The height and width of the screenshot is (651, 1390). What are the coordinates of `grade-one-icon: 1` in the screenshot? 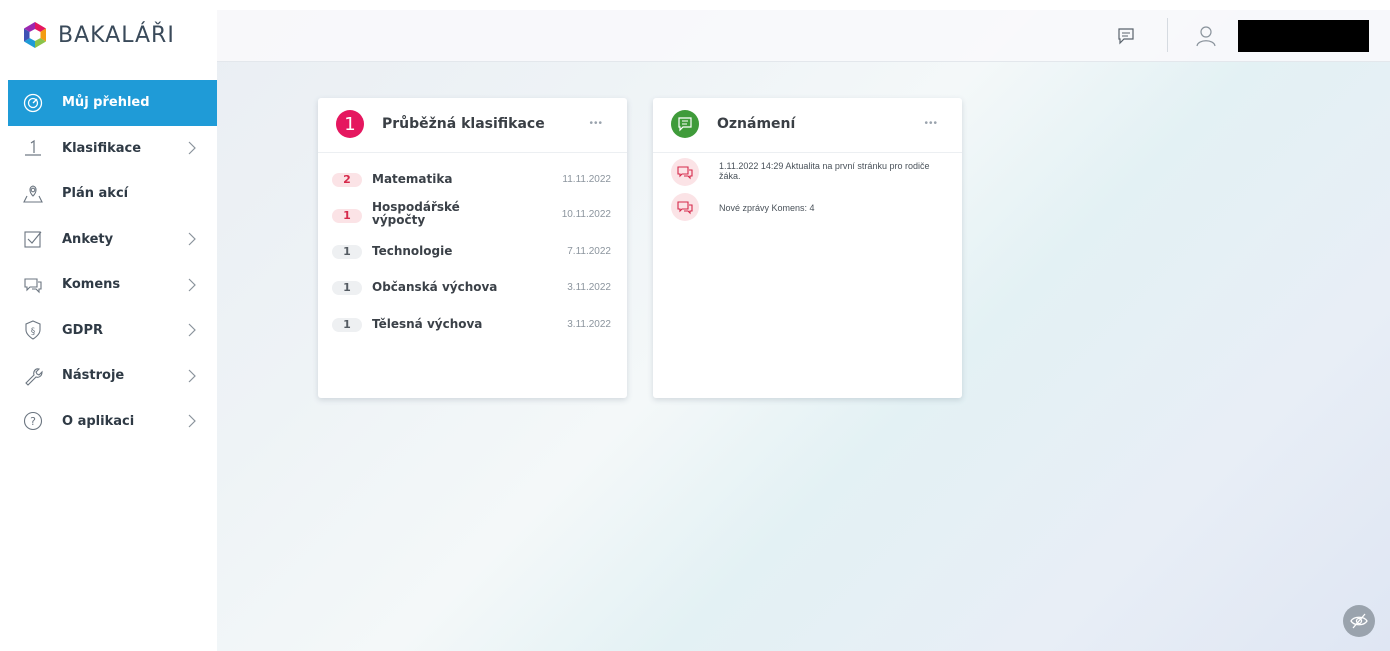 It's located at (350, 124).